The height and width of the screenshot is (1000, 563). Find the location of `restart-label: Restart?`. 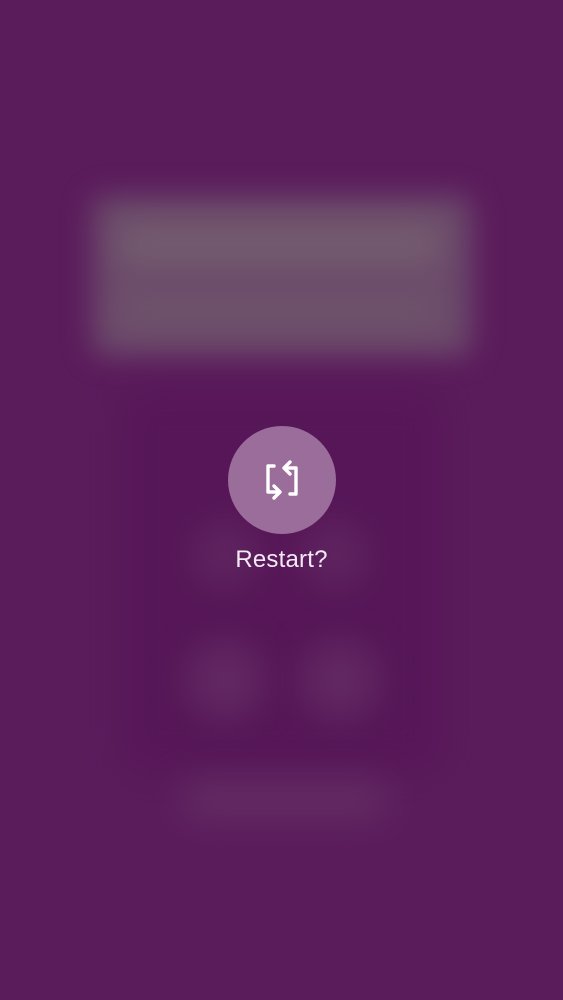

restart-label: Restart? is located at coordinates (281, 559).